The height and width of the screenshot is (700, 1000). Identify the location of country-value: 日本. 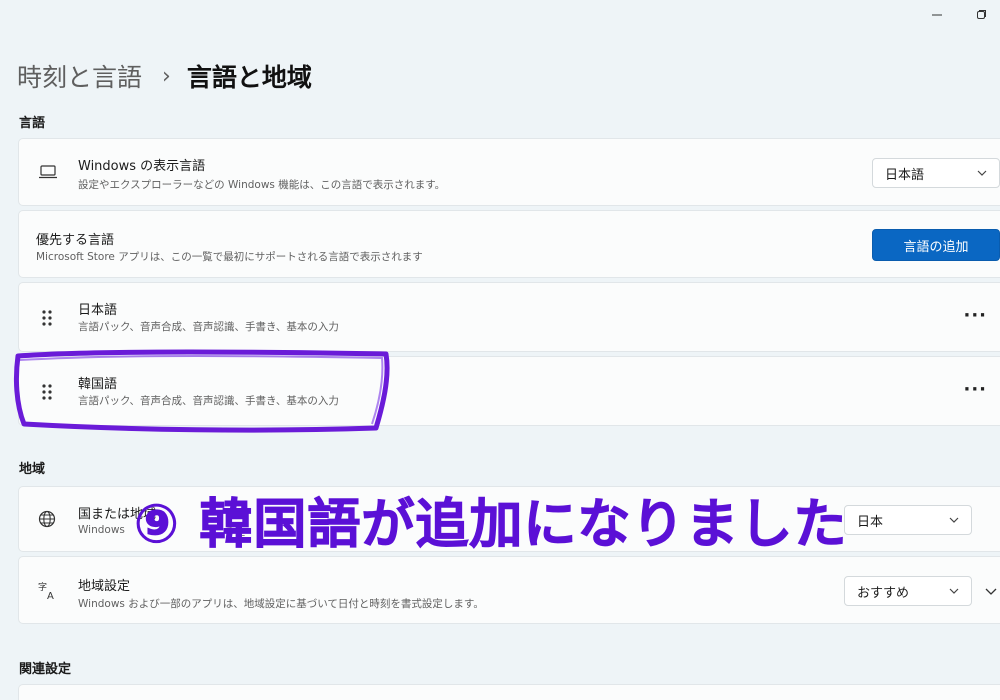
(870, 522).